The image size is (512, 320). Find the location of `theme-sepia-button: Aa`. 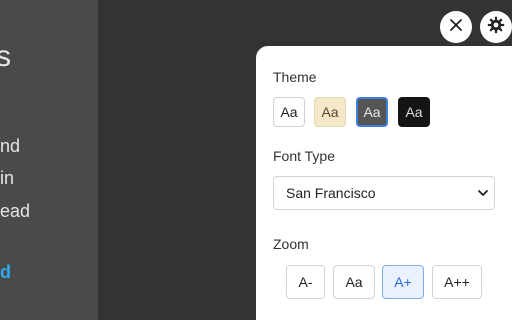

theme-sepia-button: Aa is located at coordinates (330, 112).